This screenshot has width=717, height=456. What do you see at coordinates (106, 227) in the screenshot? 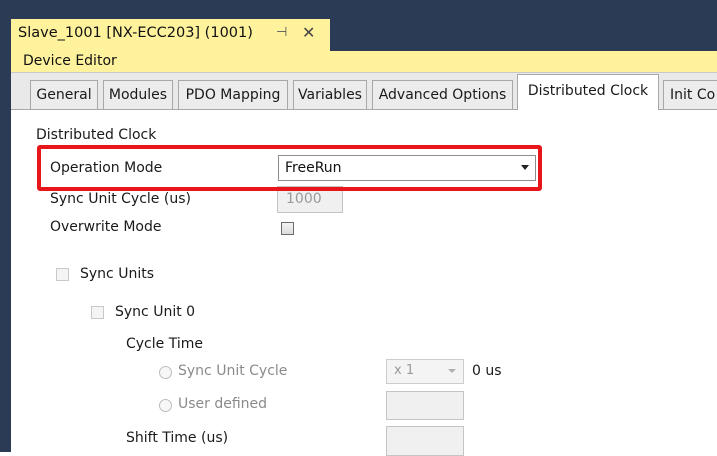
I see `overwrite-mode-label: Overwrite Mode` at bounding box center [106, 227].